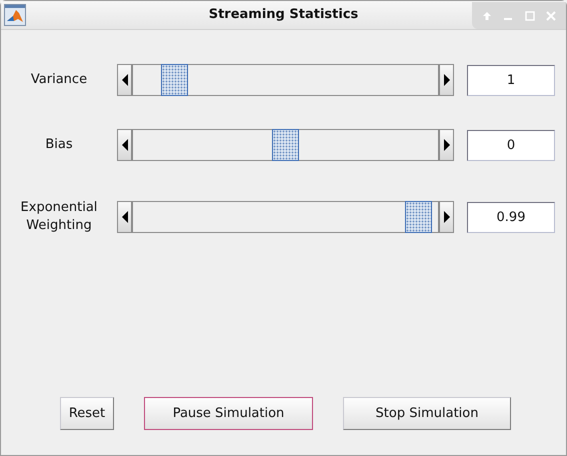  Describe the element at coordinates (427, 413) in the screenshot. I see `push-button: Stop Simulation` at that location.